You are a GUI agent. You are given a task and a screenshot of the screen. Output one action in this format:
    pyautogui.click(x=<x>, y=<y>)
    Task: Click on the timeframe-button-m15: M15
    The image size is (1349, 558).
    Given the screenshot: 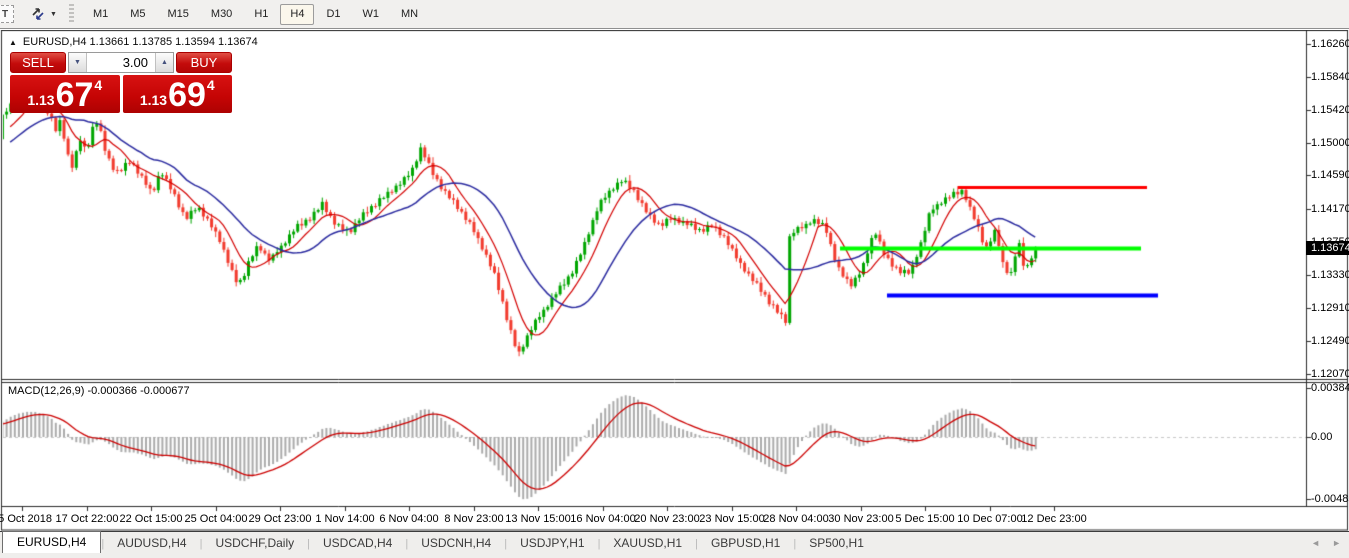 What is the action you would take?
    pyautogui.click(x=178, y=14)
    